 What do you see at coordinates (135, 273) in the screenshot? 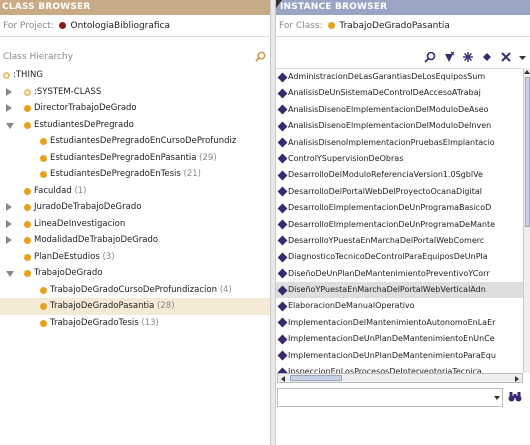
I see `class-tree-item: TrabajoDeGrado` at bounding box center [135, 273].